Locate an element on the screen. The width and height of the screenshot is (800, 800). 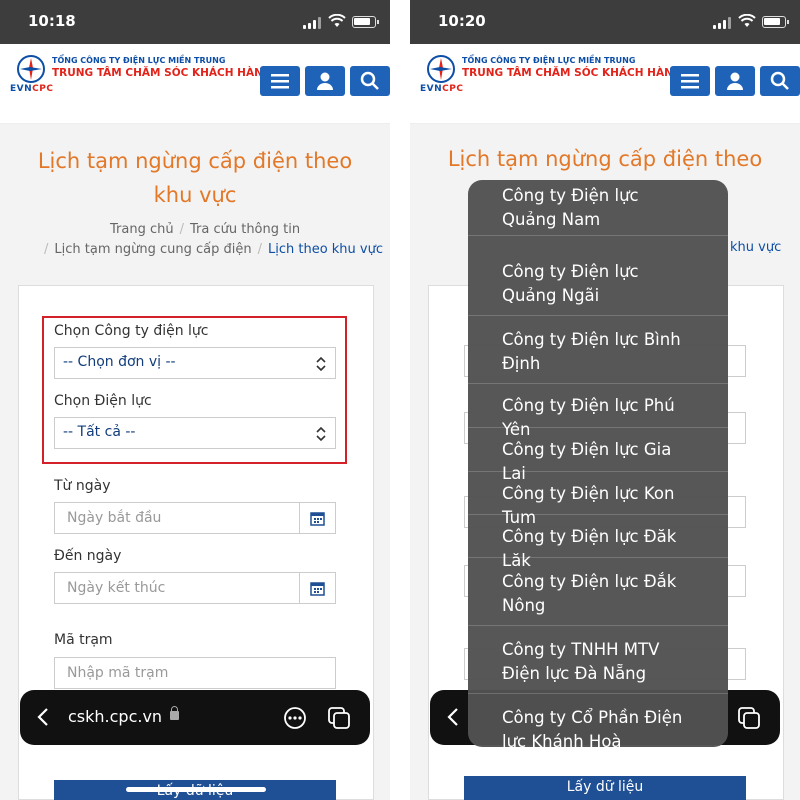
to-date-calendar-button is located at coordinates (318, 588).